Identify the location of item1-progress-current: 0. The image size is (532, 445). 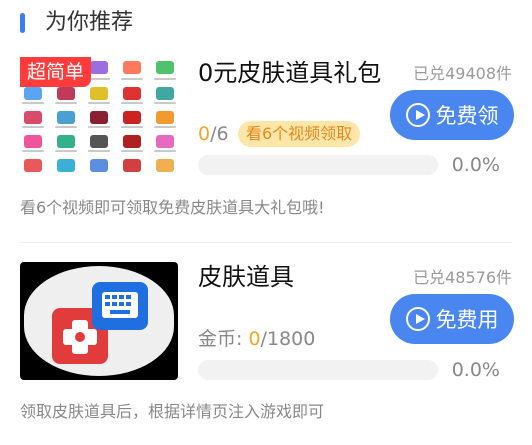
(204, 134).